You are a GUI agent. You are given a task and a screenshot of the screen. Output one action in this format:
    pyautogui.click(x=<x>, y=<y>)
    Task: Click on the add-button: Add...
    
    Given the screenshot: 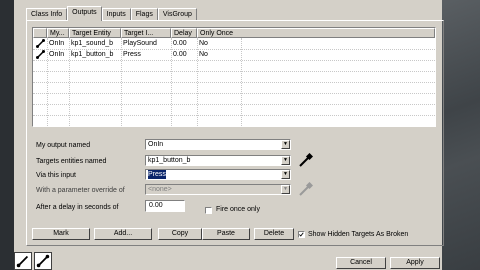 What is the action you would take?
    pyautogui.click(x=123, y=234)
    